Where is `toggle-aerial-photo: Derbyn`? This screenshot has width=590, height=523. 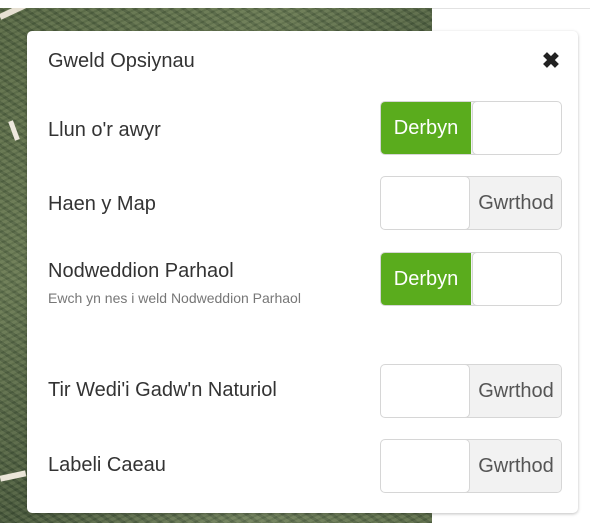 toggle-aerial-photo: Derbyn is located at coordinates (471, 128).